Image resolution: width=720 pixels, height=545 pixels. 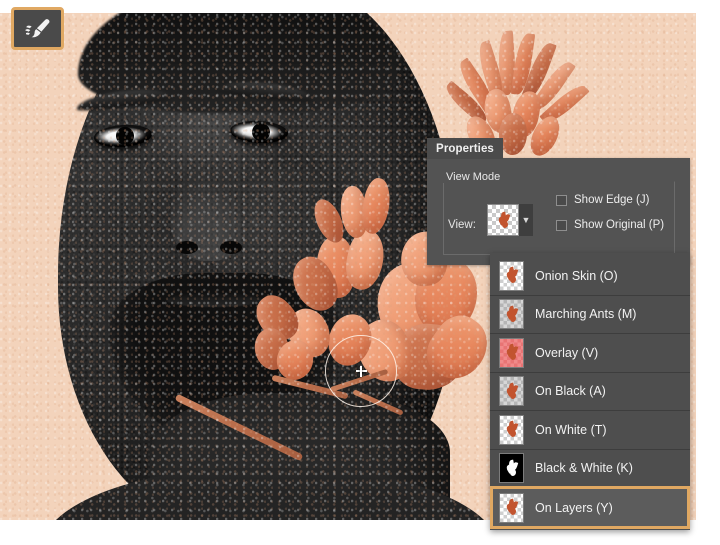 I want to click on refine-edge-brush-icon, so click(x=37, y=27).